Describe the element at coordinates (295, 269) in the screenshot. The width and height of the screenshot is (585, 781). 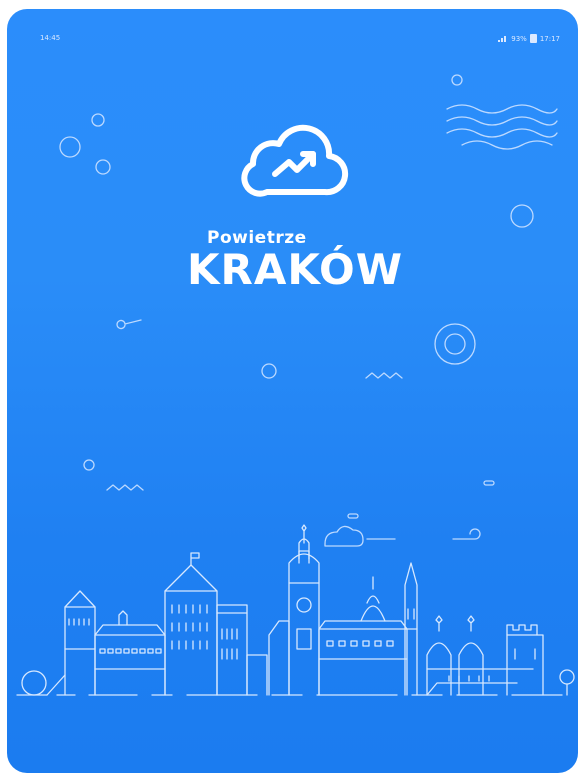
I see `app-title: KRAKÓW` at that location.